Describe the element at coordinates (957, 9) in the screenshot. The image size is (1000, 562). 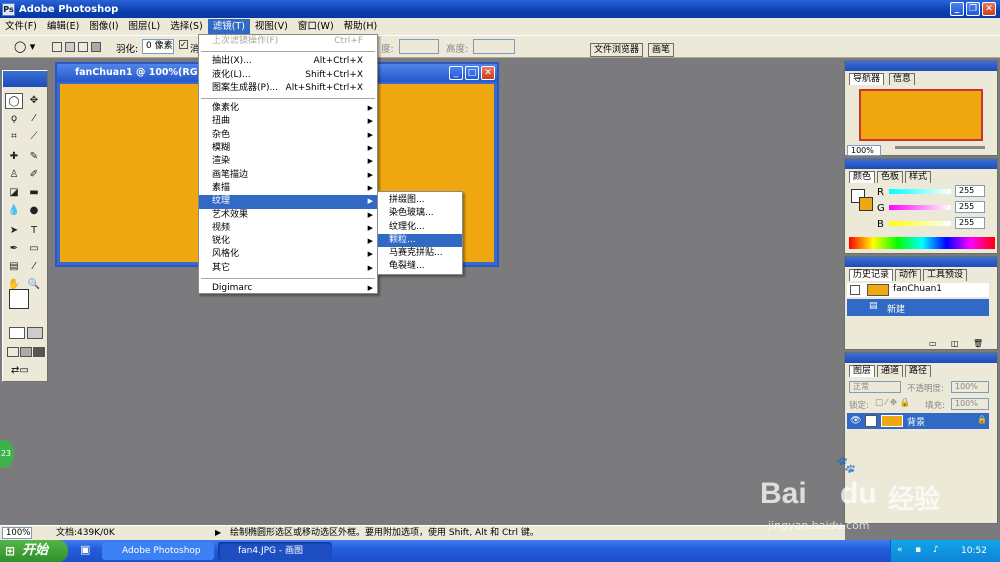
I see `minimize-icon: _` at that location.